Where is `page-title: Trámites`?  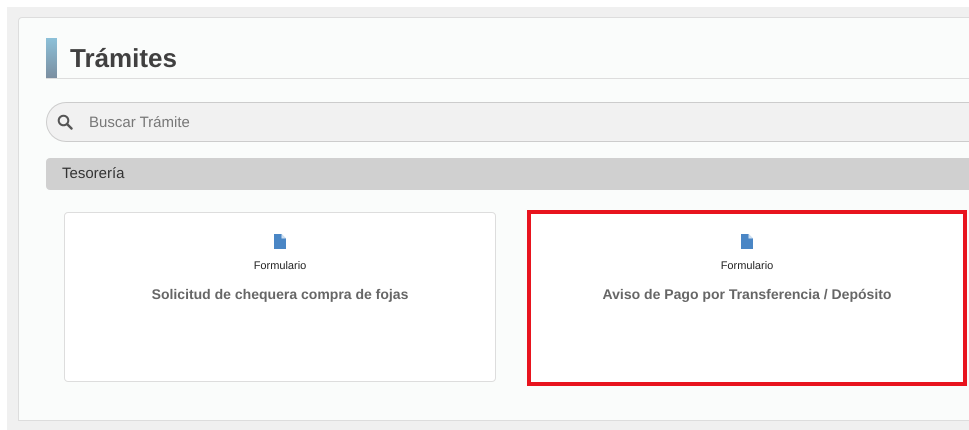
page-title: Trámites is located at coordinates (123, 58).